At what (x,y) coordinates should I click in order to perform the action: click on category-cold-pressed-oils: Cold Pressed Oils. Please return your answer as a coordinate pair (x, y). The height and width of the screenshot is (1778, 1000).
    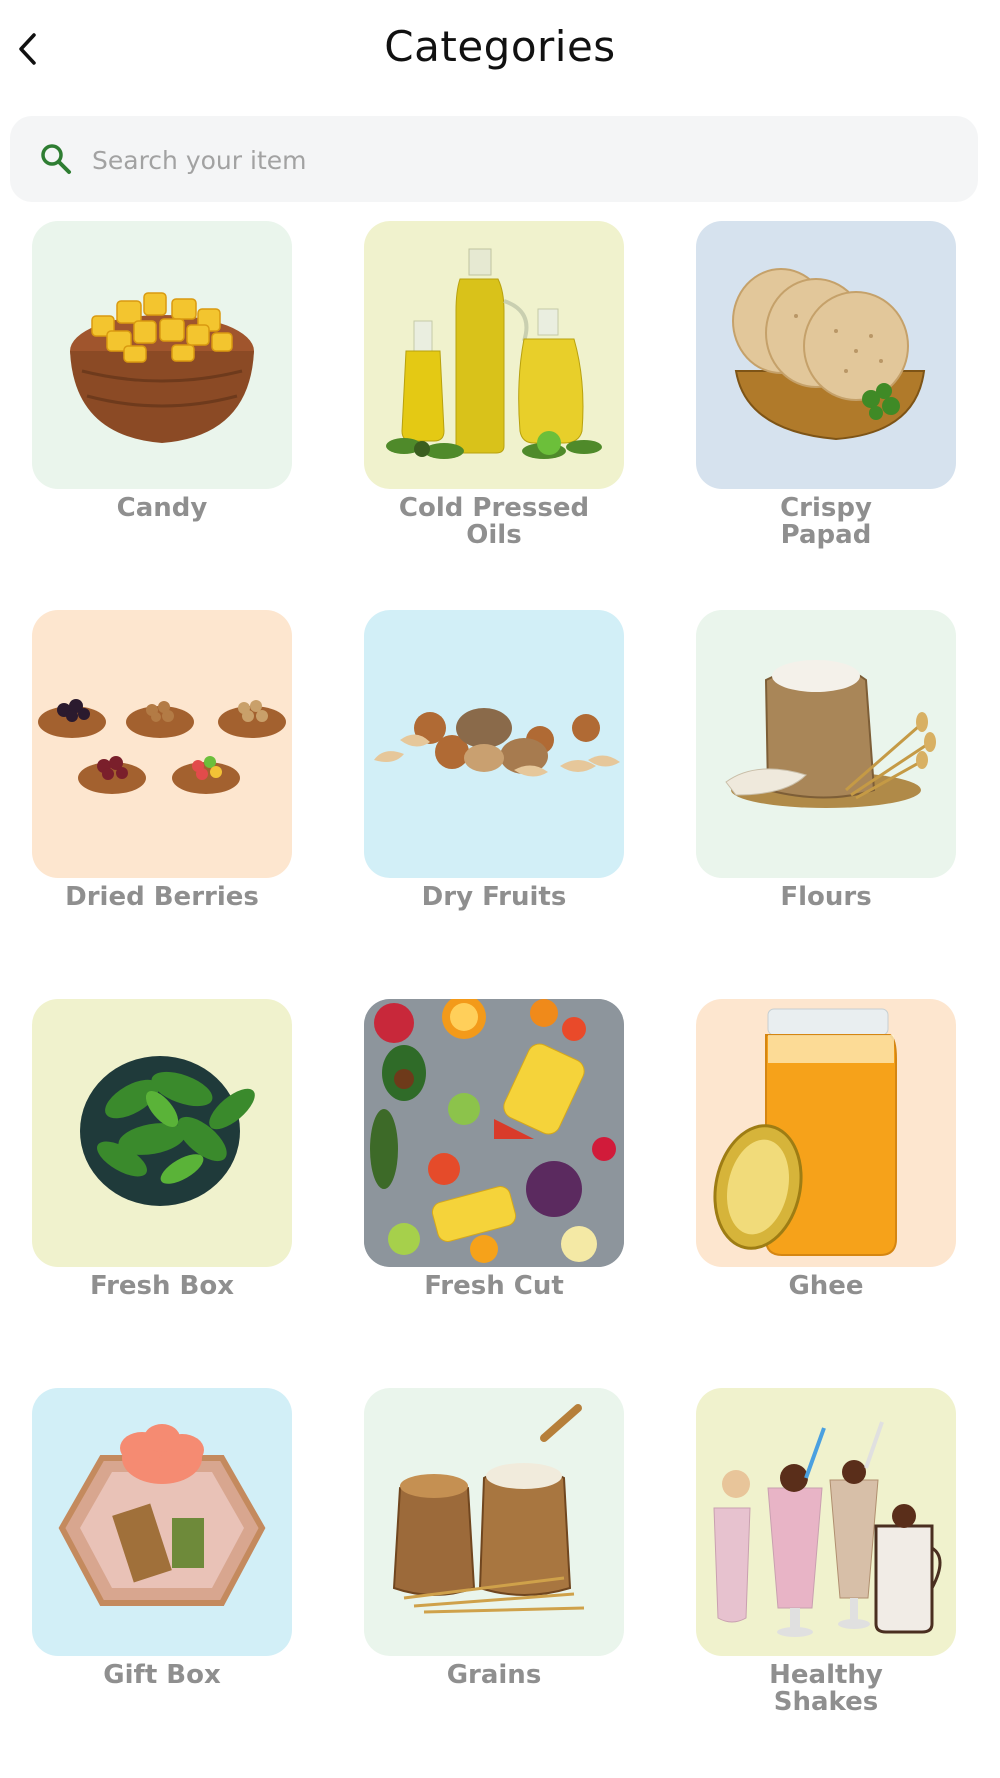
    Looking at the image, I should click on (494, 385).